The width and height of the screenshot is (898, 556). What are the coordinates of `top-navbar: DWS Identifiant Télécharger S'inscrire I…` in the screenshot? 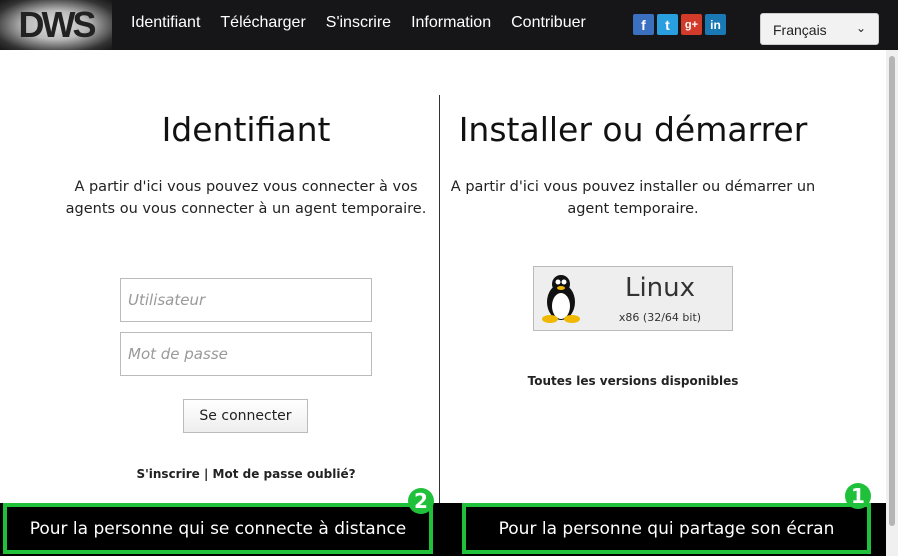 It's located at (449, 25).